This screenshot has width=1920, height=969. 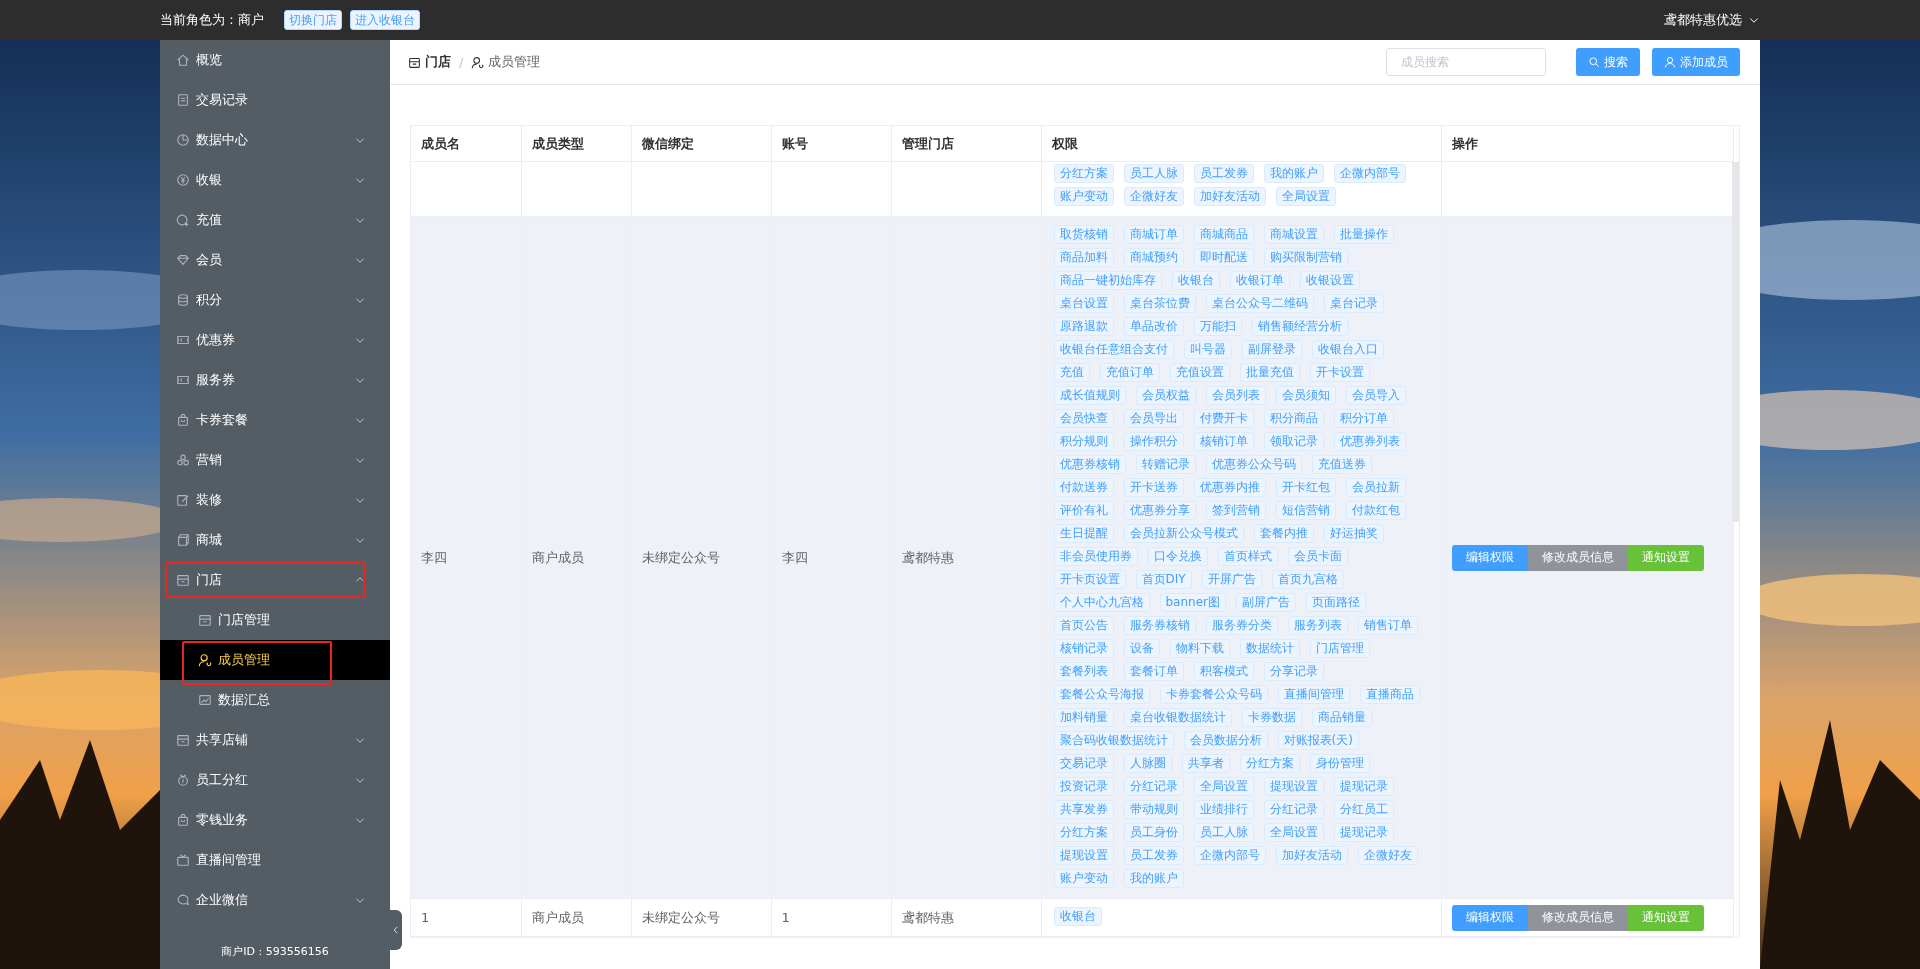 What do you see at coordinates (1336, 602) in the screenshot?
I see `permission-tag: 页面路径` at bounding box center [1336, 602].